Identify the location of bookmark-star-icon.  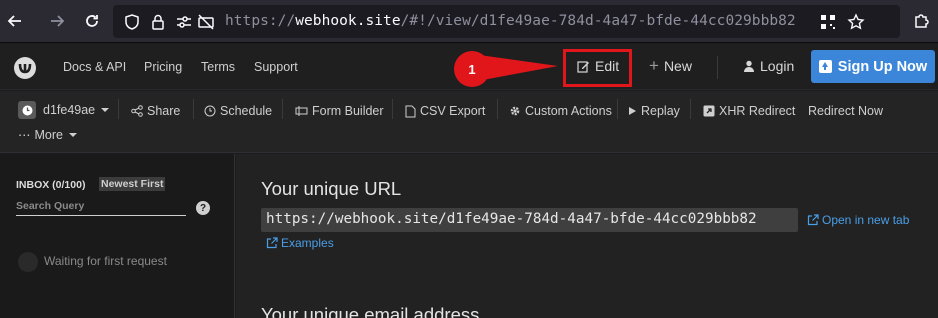
(856, 22).